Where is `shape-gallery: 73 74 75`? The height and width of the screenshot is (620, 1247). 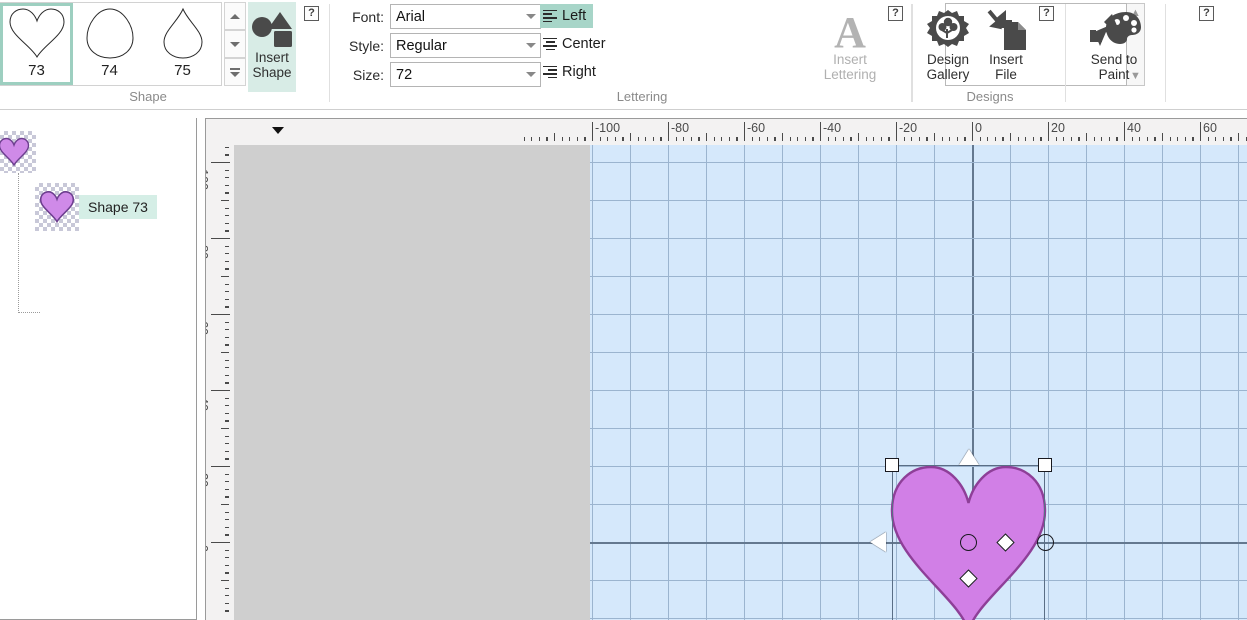
shape-gallery: 73 74 75 is located at coordinates (111, 44).